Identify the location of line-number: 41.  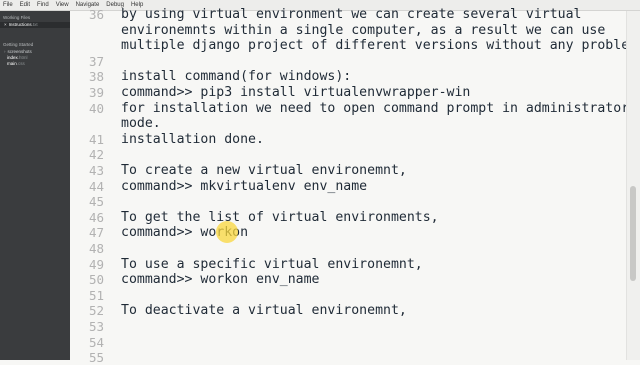
(96, 139).